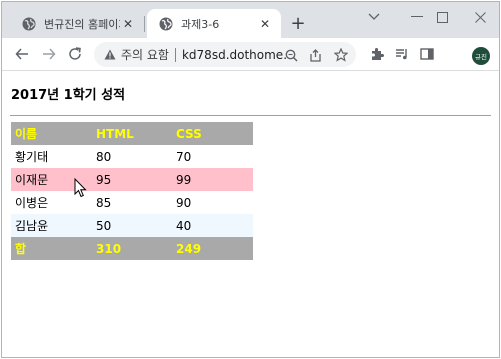 The image size is (501, 359). I want to click on close-window-button, so click(479, 17).